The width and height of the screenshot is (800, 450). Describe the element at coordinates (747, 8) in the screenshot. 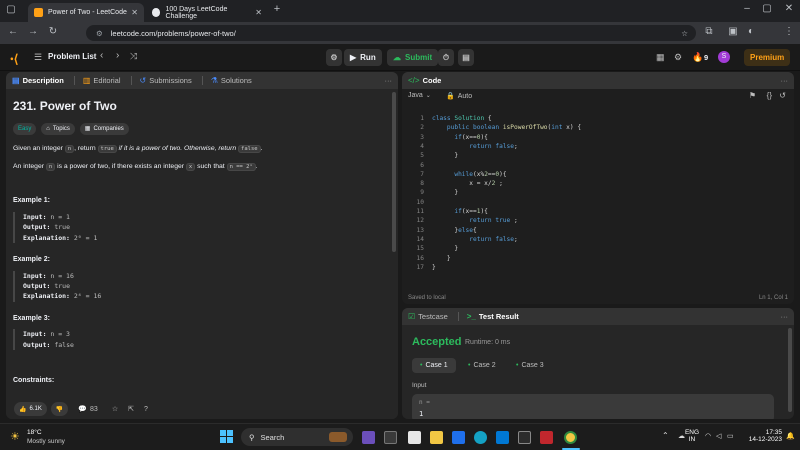

I see `minimize-icon: –` at that location.